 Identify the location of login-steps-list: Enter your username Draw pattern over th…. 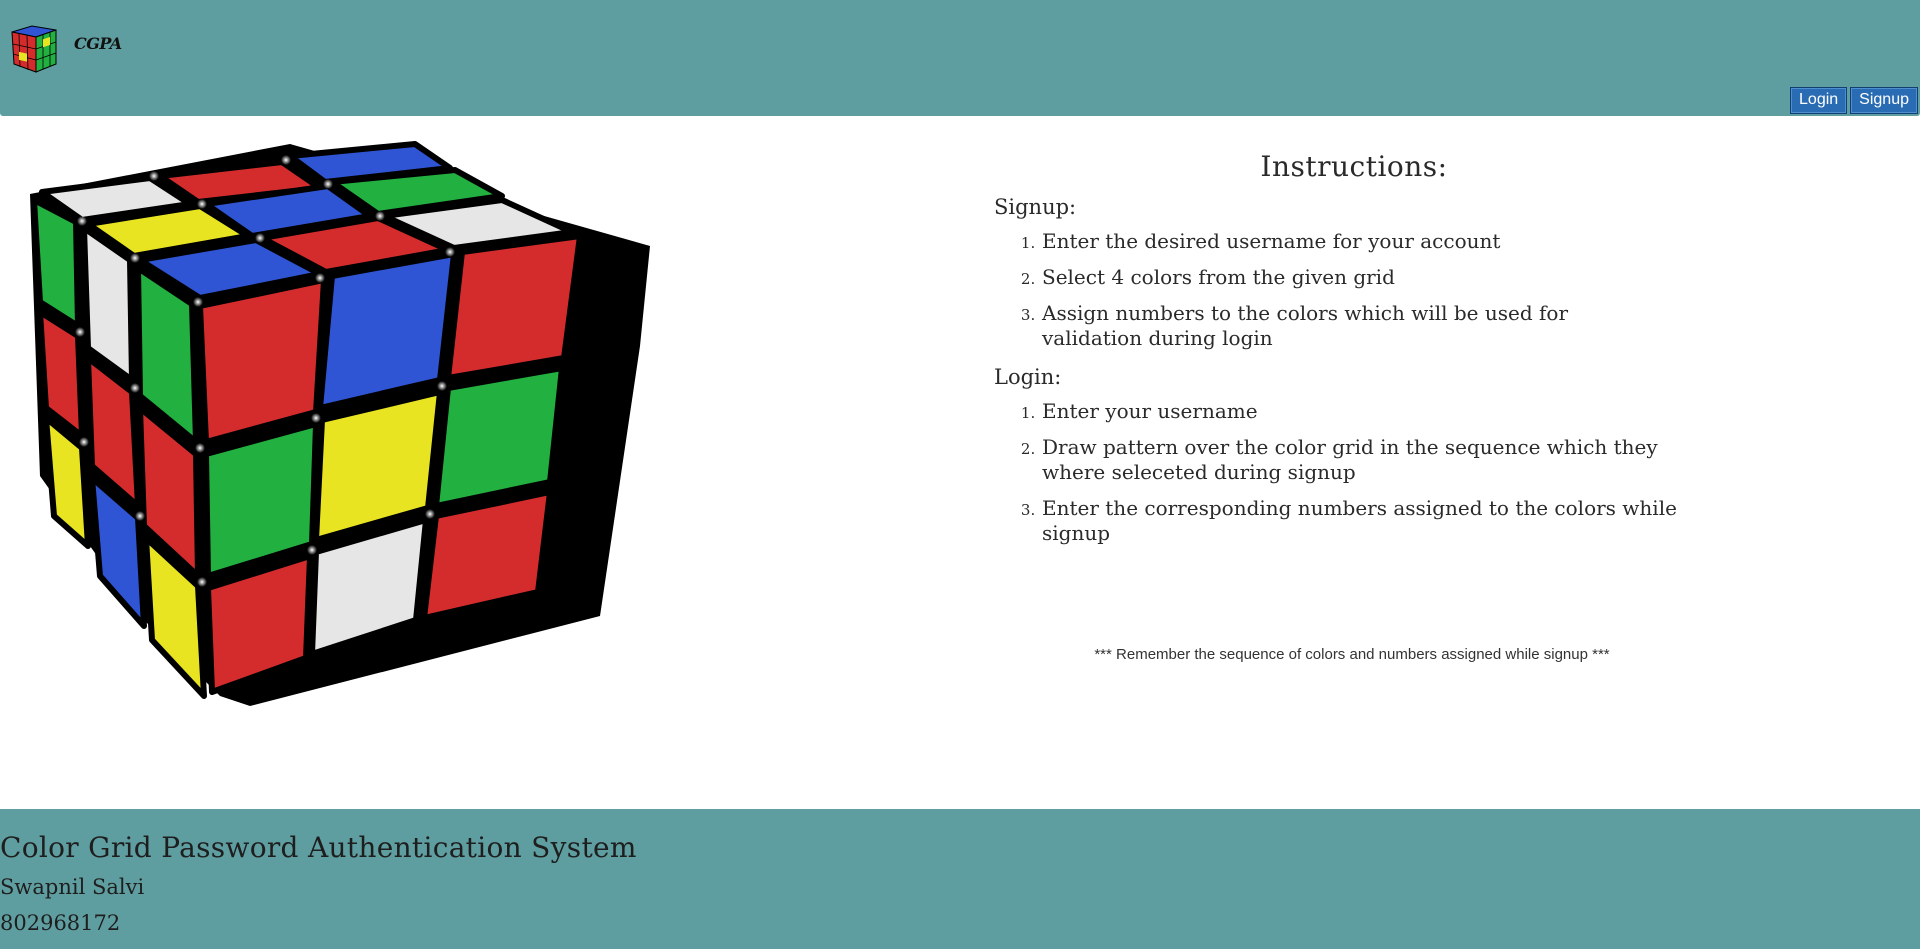
(1354, 472).